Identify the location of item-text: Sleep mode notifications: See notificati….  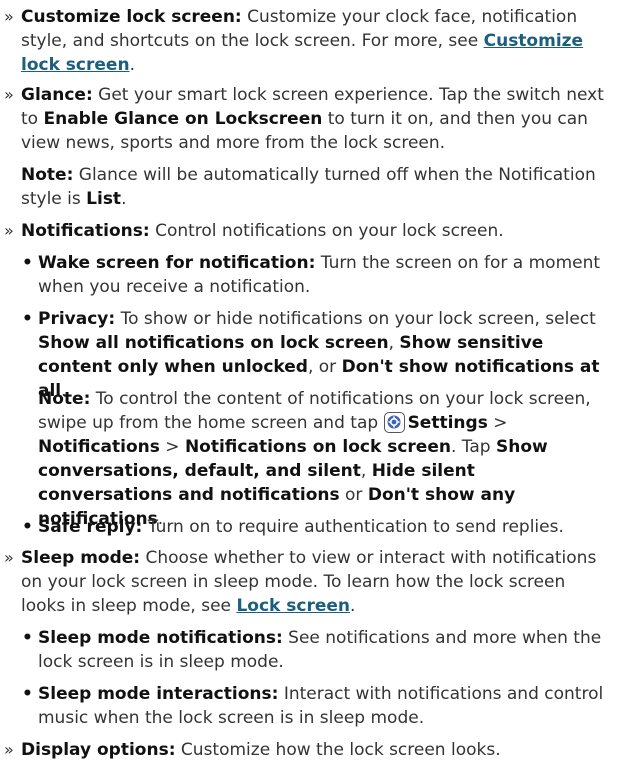
(306, 650).